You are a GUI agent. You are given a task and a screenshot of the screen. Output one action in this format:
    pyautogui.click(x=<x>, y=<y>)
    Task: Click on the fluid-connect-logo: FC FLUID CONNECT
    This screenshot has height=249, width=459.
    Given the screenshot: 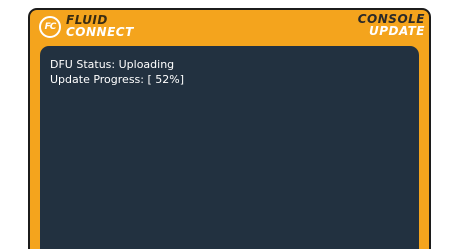 What is the action you would take?
    pyautogui.click(x=86, y=26)
    